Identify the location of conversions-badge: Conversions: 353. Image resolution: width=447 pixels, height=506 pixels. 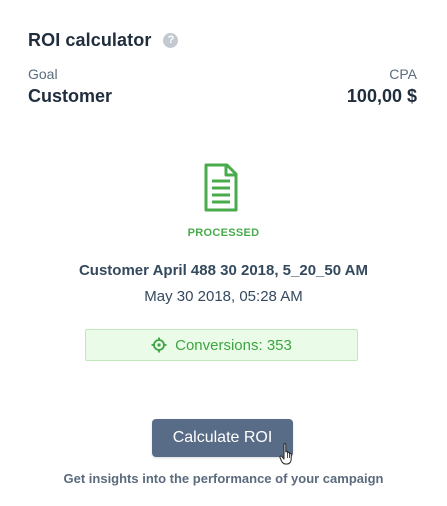
(221, 345).